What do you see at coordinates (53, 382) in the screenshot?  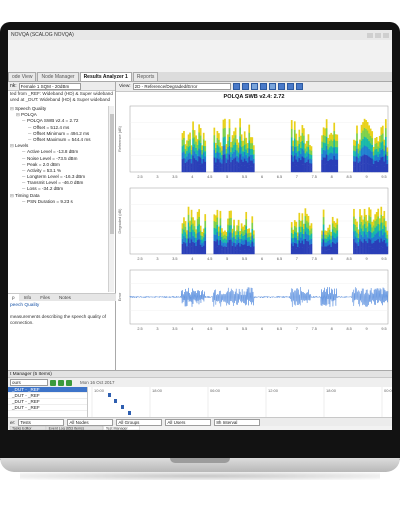 I see `run-icon` at bounding box center [53, 382].